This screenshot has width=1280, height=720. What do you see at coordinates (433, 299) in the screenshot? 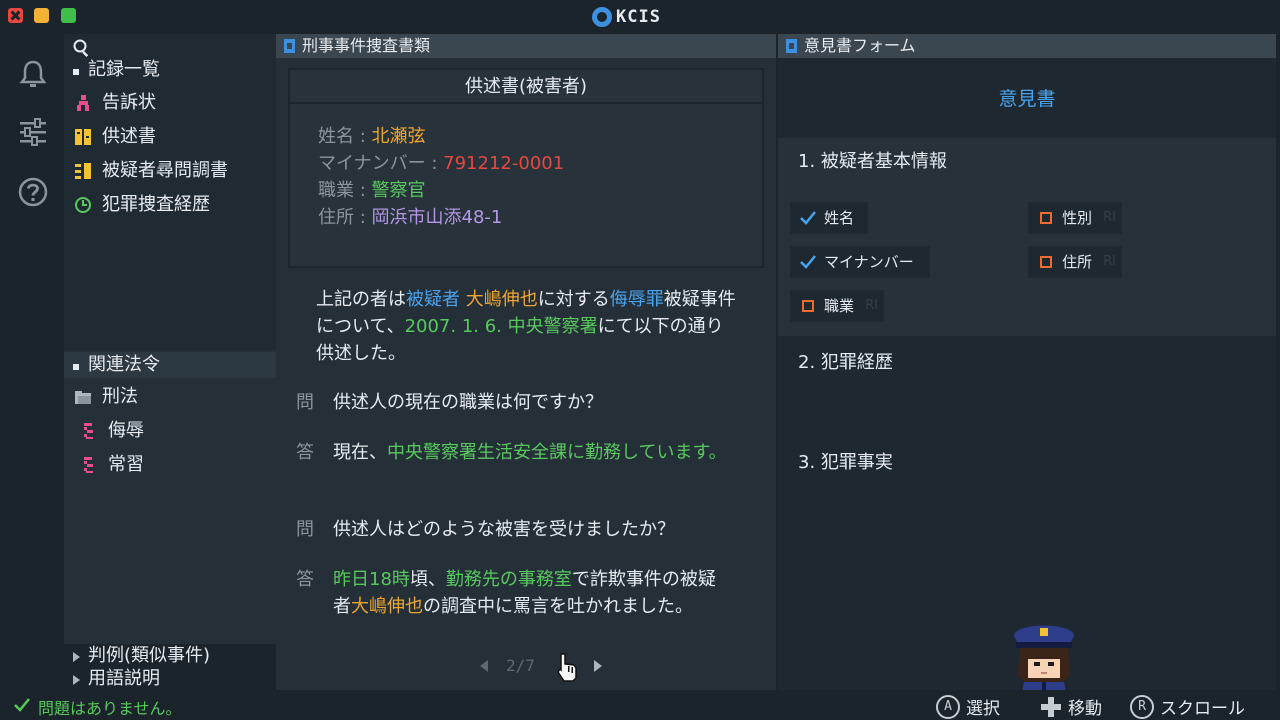
I see `suspect-role-term: 被疑者` at bounding box center [433, 299].